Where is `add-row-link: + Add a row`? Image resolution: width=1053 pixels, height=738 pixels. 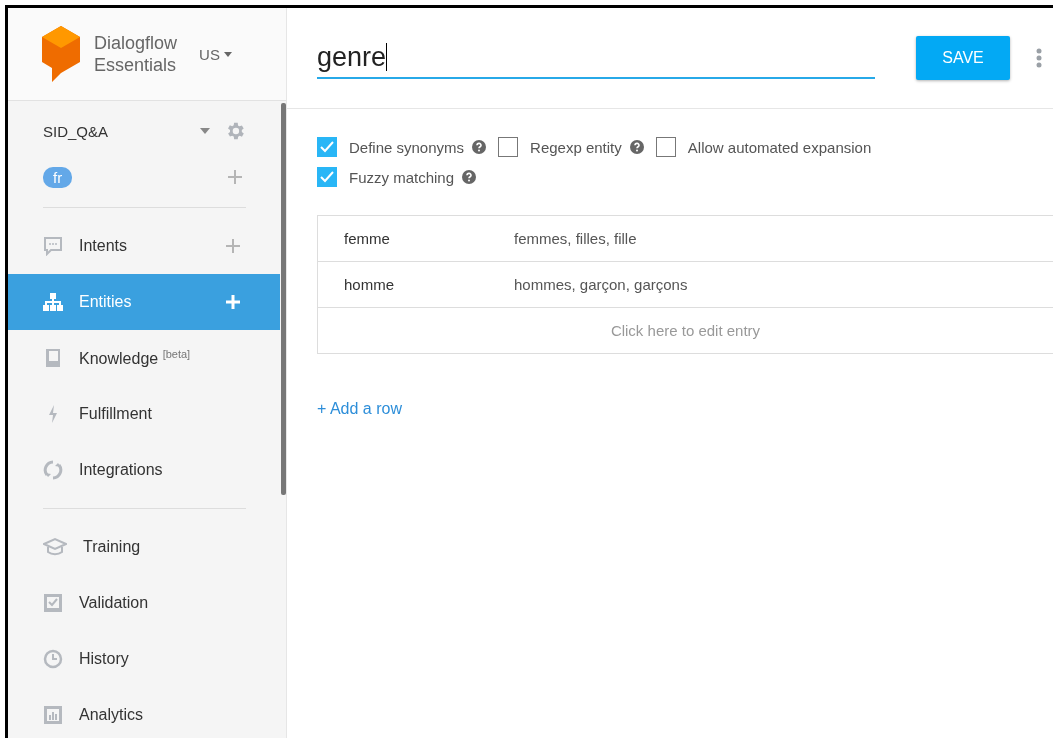 add-row-link: + Add a row is located at coordinates (359, 409).